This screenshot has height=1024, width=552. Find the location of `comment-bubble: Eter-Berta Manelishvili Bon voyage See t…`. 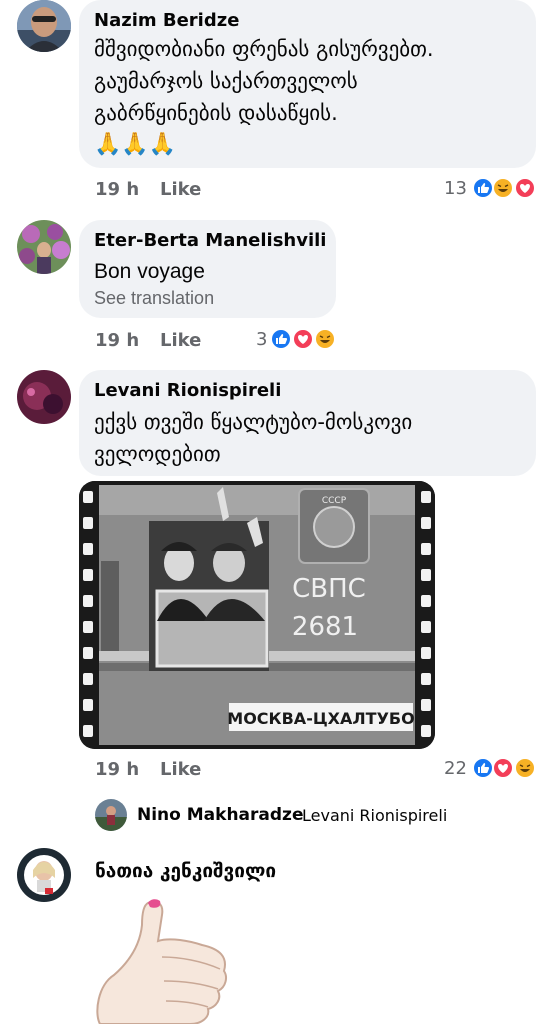

comment-bubble: Eter-Berta Manelishvili Bon voyage See t… is located at coordinates (207, 269).